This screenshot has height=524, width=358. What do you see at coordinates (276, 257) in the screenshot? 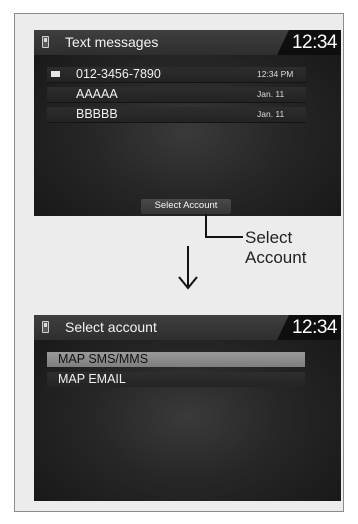
I see `callout-line-2: Account` at bounding box center [276, 257].